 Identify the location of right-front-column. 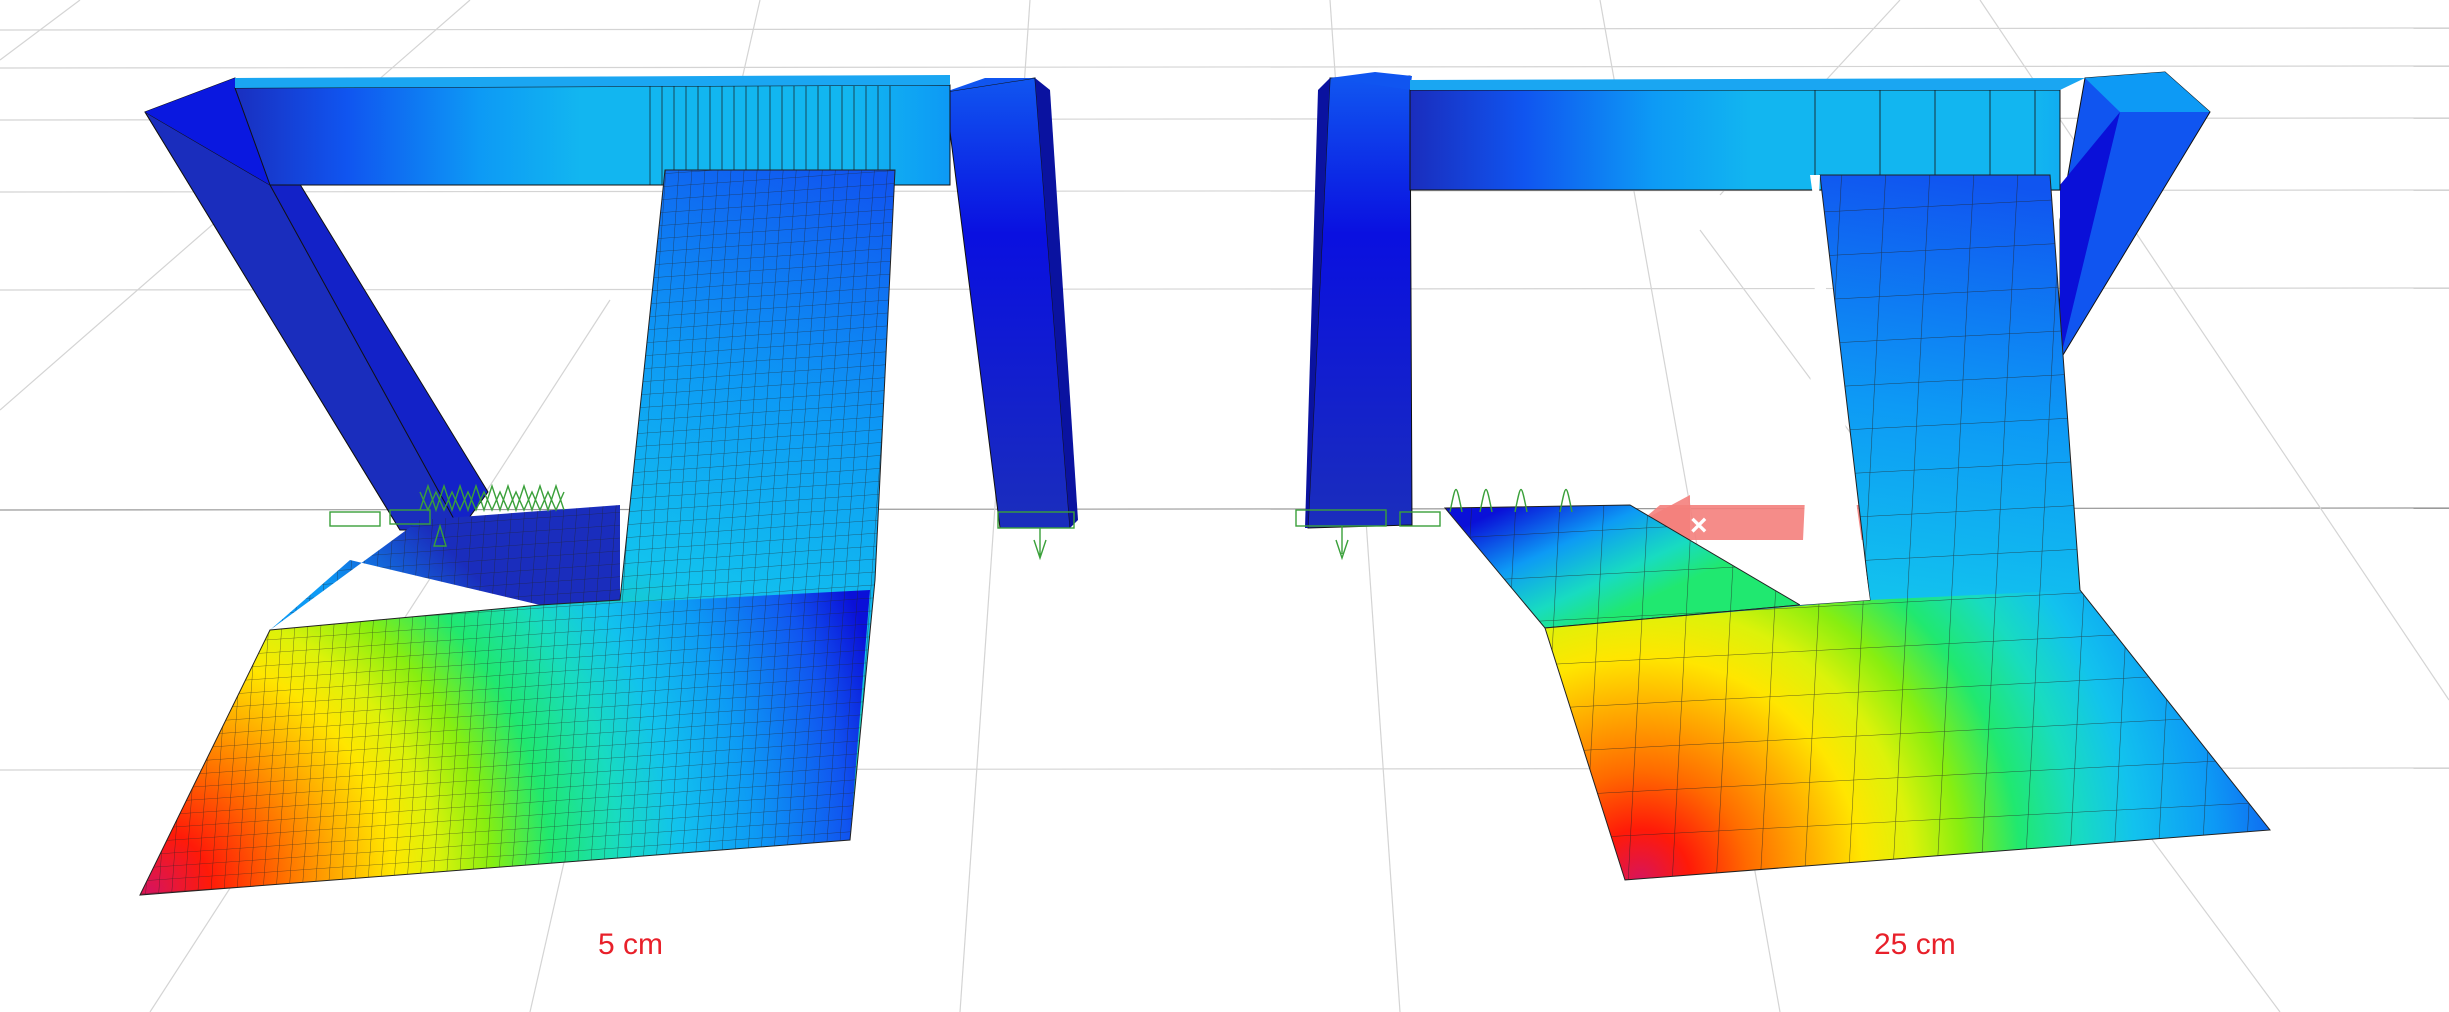
(1359, 300).